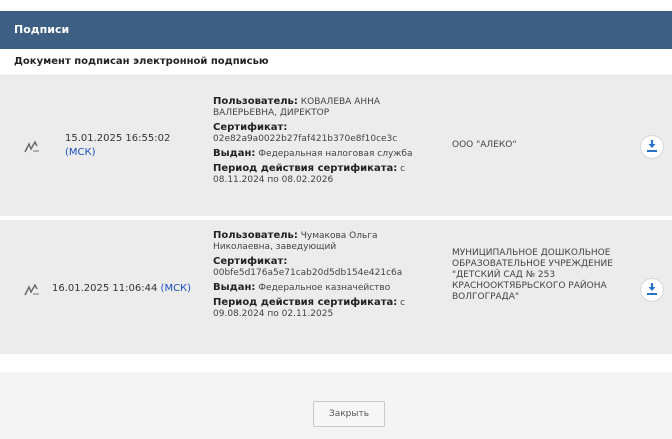  Describe the element at coordinates (118, 138) in the screenshot. I see `signature-date: 15.01.2025 16:55:02` at that location.